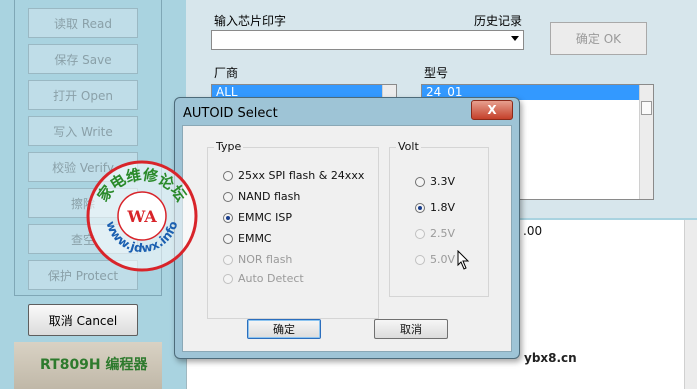  What do you see at coordinates (492, 110) in the screenshot?
I see `close-button: X` at bounding box center [492, 110].